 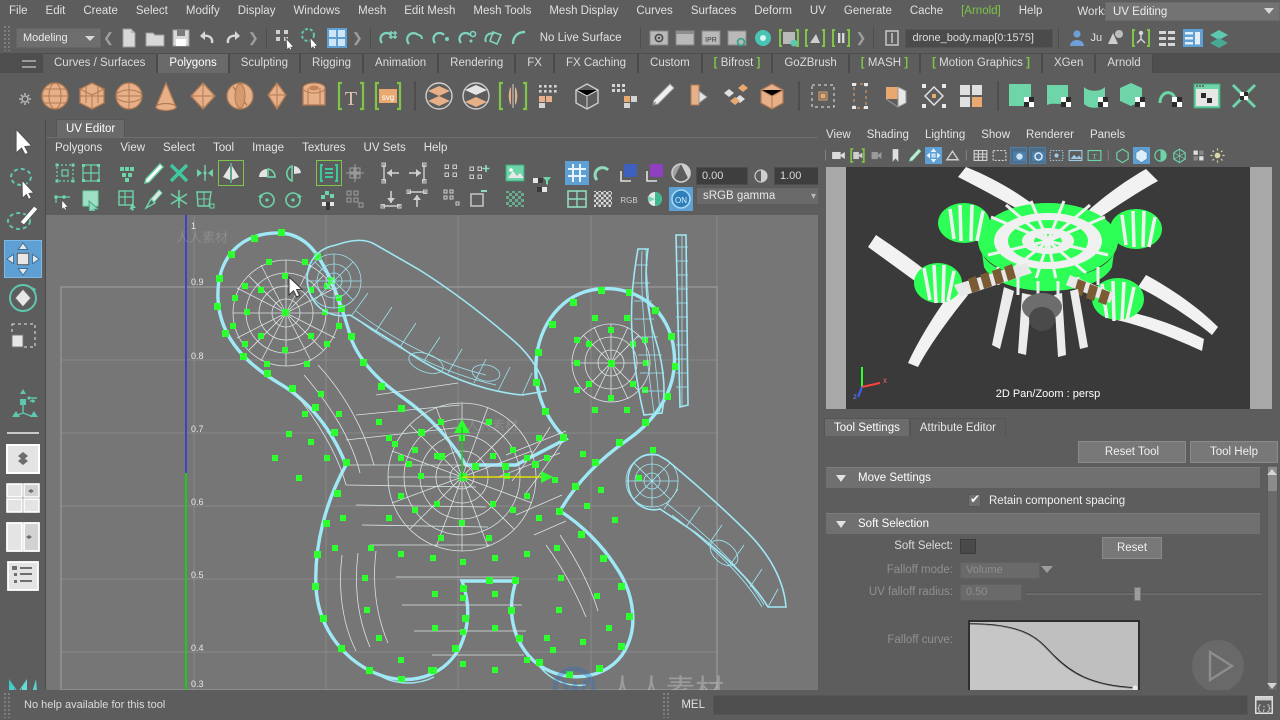 What do you see at coordinates (761, 176) in the screenshot?
I see `gamma-icon` at bounding box center [761, 176].